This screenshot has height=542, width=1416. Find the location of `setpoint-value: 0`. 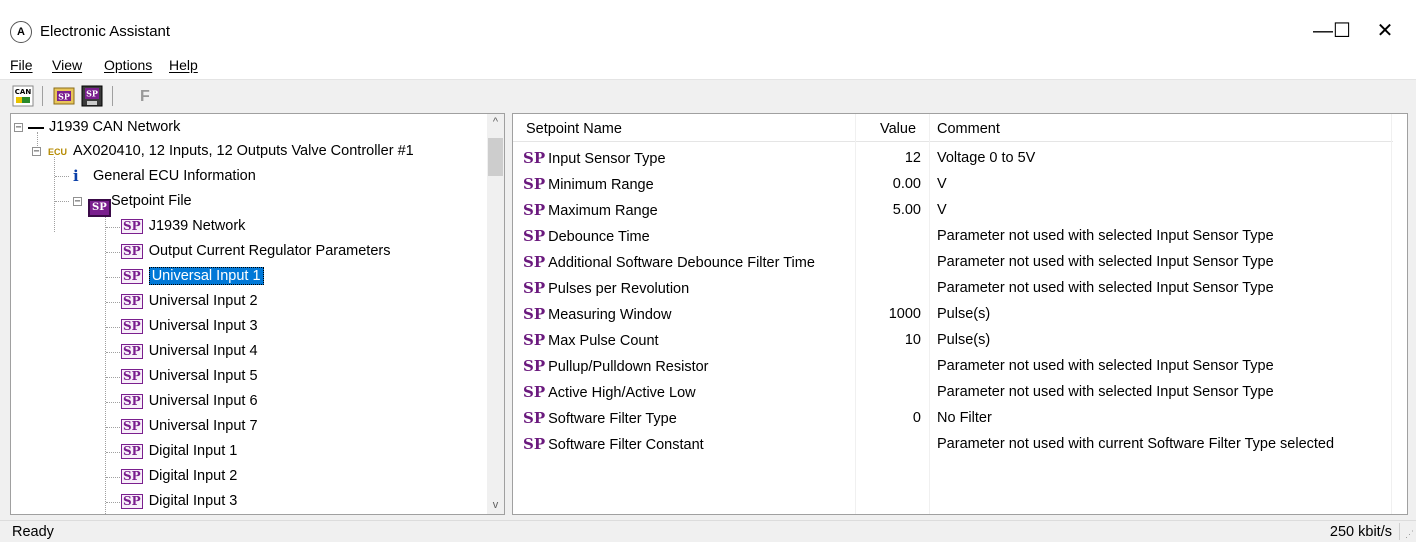

setpoint-value: 0 is located at coordinates (917, 418).